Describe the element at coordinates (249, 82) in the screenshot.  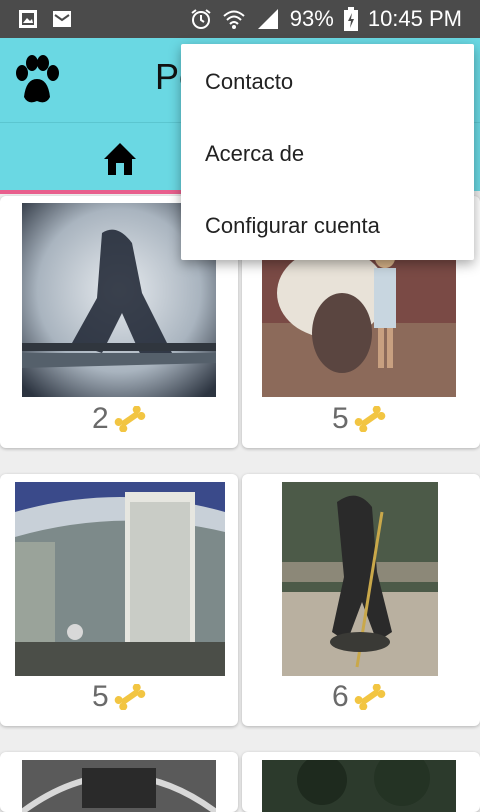
I see `menu-item-contacto: Contacto` at that location.